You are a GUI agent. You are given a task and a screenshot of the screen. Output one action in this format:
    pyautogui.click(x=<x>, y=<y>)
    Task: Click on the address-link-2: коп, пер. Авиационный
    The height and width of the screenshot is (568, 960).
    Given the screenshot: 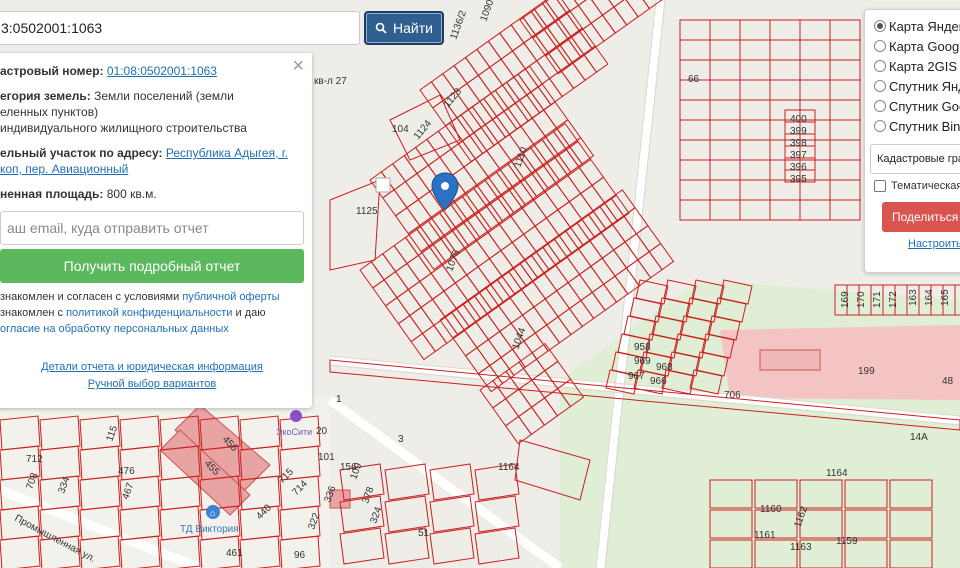 What is the action you would take?
    pyautogui.click(x=64, y=169)
    